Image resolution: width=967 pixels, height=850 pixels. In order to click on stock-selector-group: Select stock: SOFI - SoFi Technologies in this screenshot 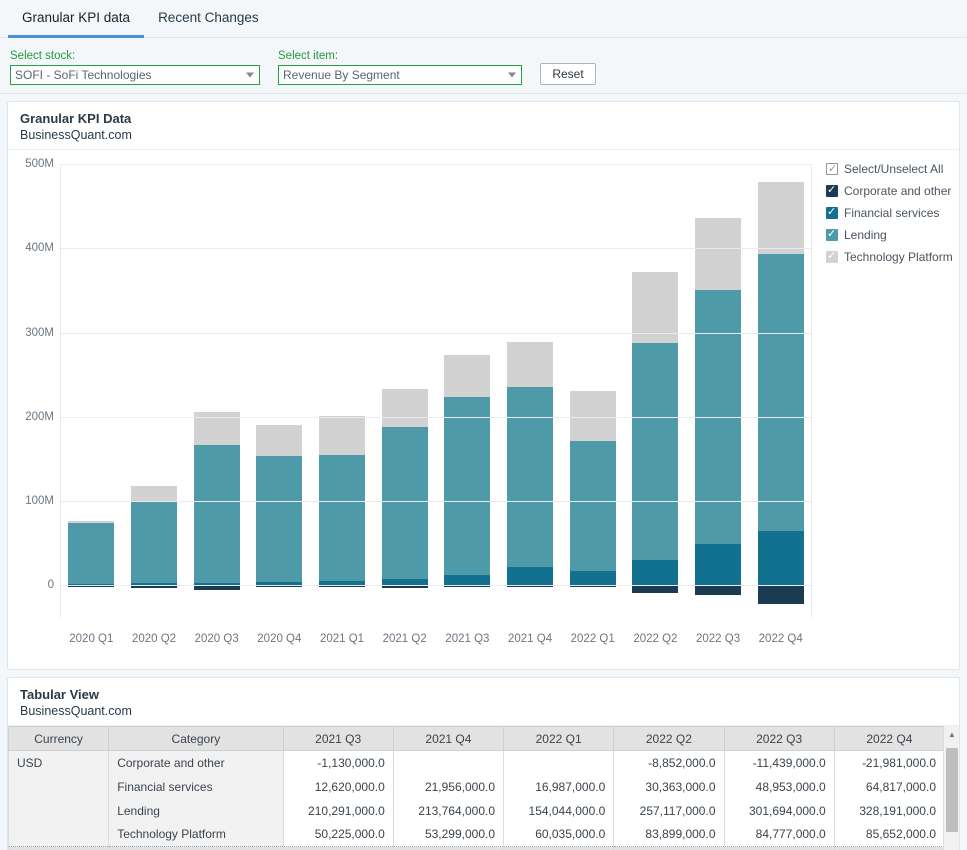, I will do `click(135, 67)`.